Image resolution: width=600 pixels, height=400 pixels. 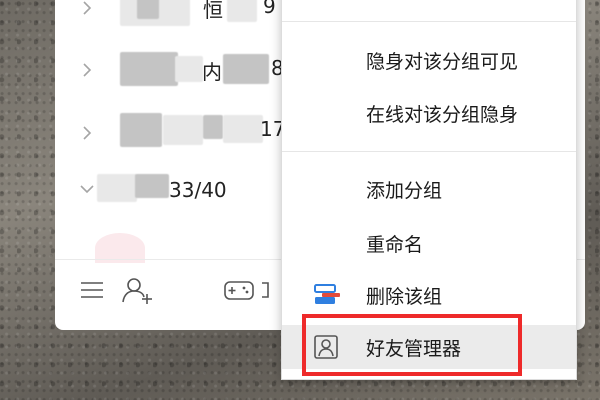 What do you see at coordinates (190, 15) in the screenshot?
I see `group-row: 恒 9` at bounding box center [190, 15].